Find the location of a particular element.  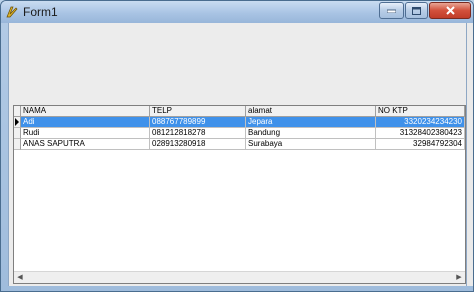

column-header: TELP is located at coordinates (198, 111).